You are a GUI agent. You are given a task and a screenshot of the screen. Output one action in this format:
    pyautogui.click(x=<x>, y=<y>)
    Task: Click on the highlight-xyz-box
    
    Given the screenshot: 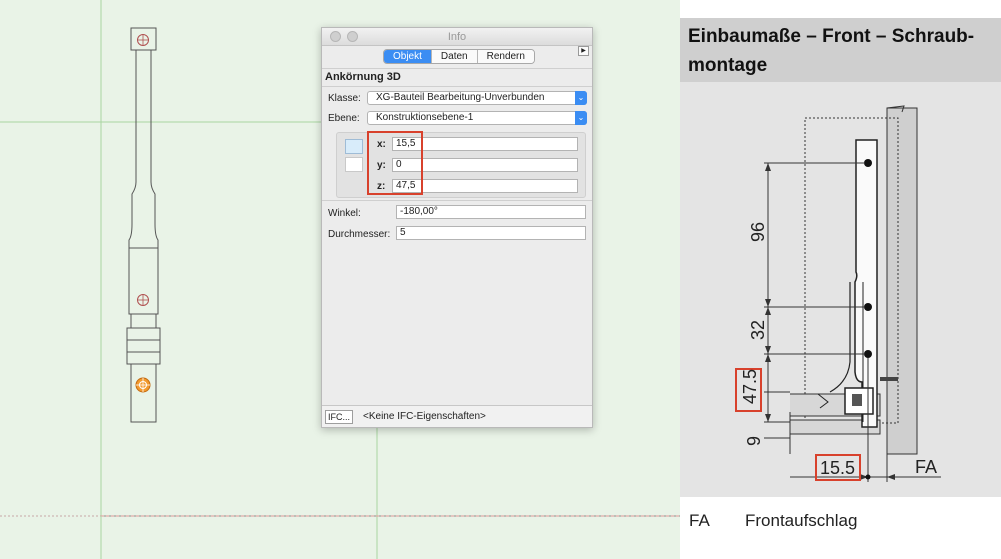 What is the action you would take?
    pyautogui.click(x=395, y=163)
    